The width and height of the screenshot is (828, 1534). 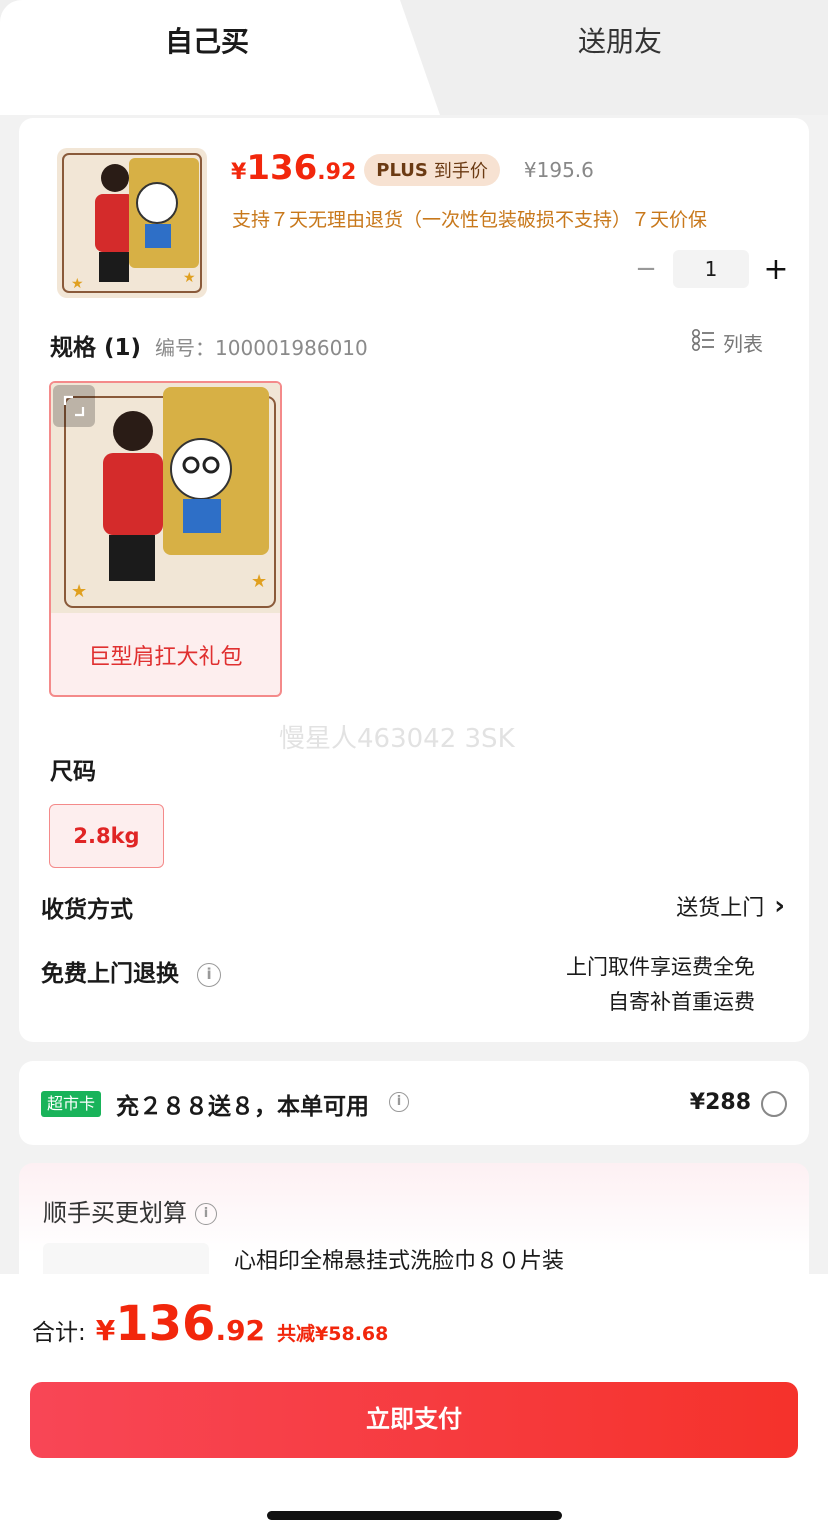 What do you see at coordinates (74, 406) in the screenshot?
I see `expand-icon` at bounding box center [74, 406].